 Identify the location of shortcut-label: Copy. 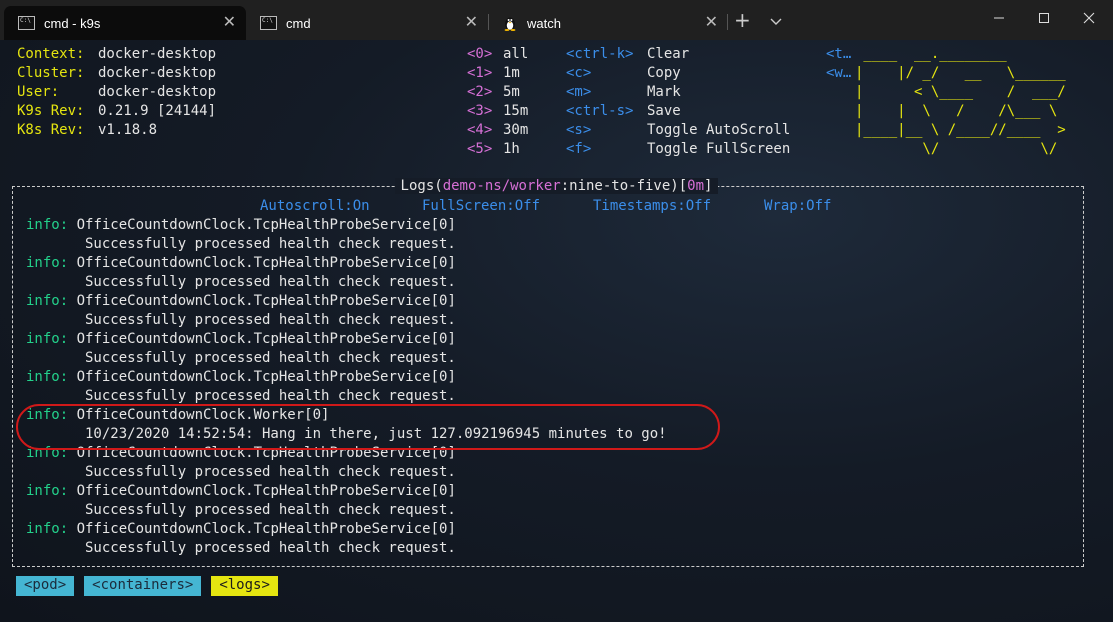
(664, 73).